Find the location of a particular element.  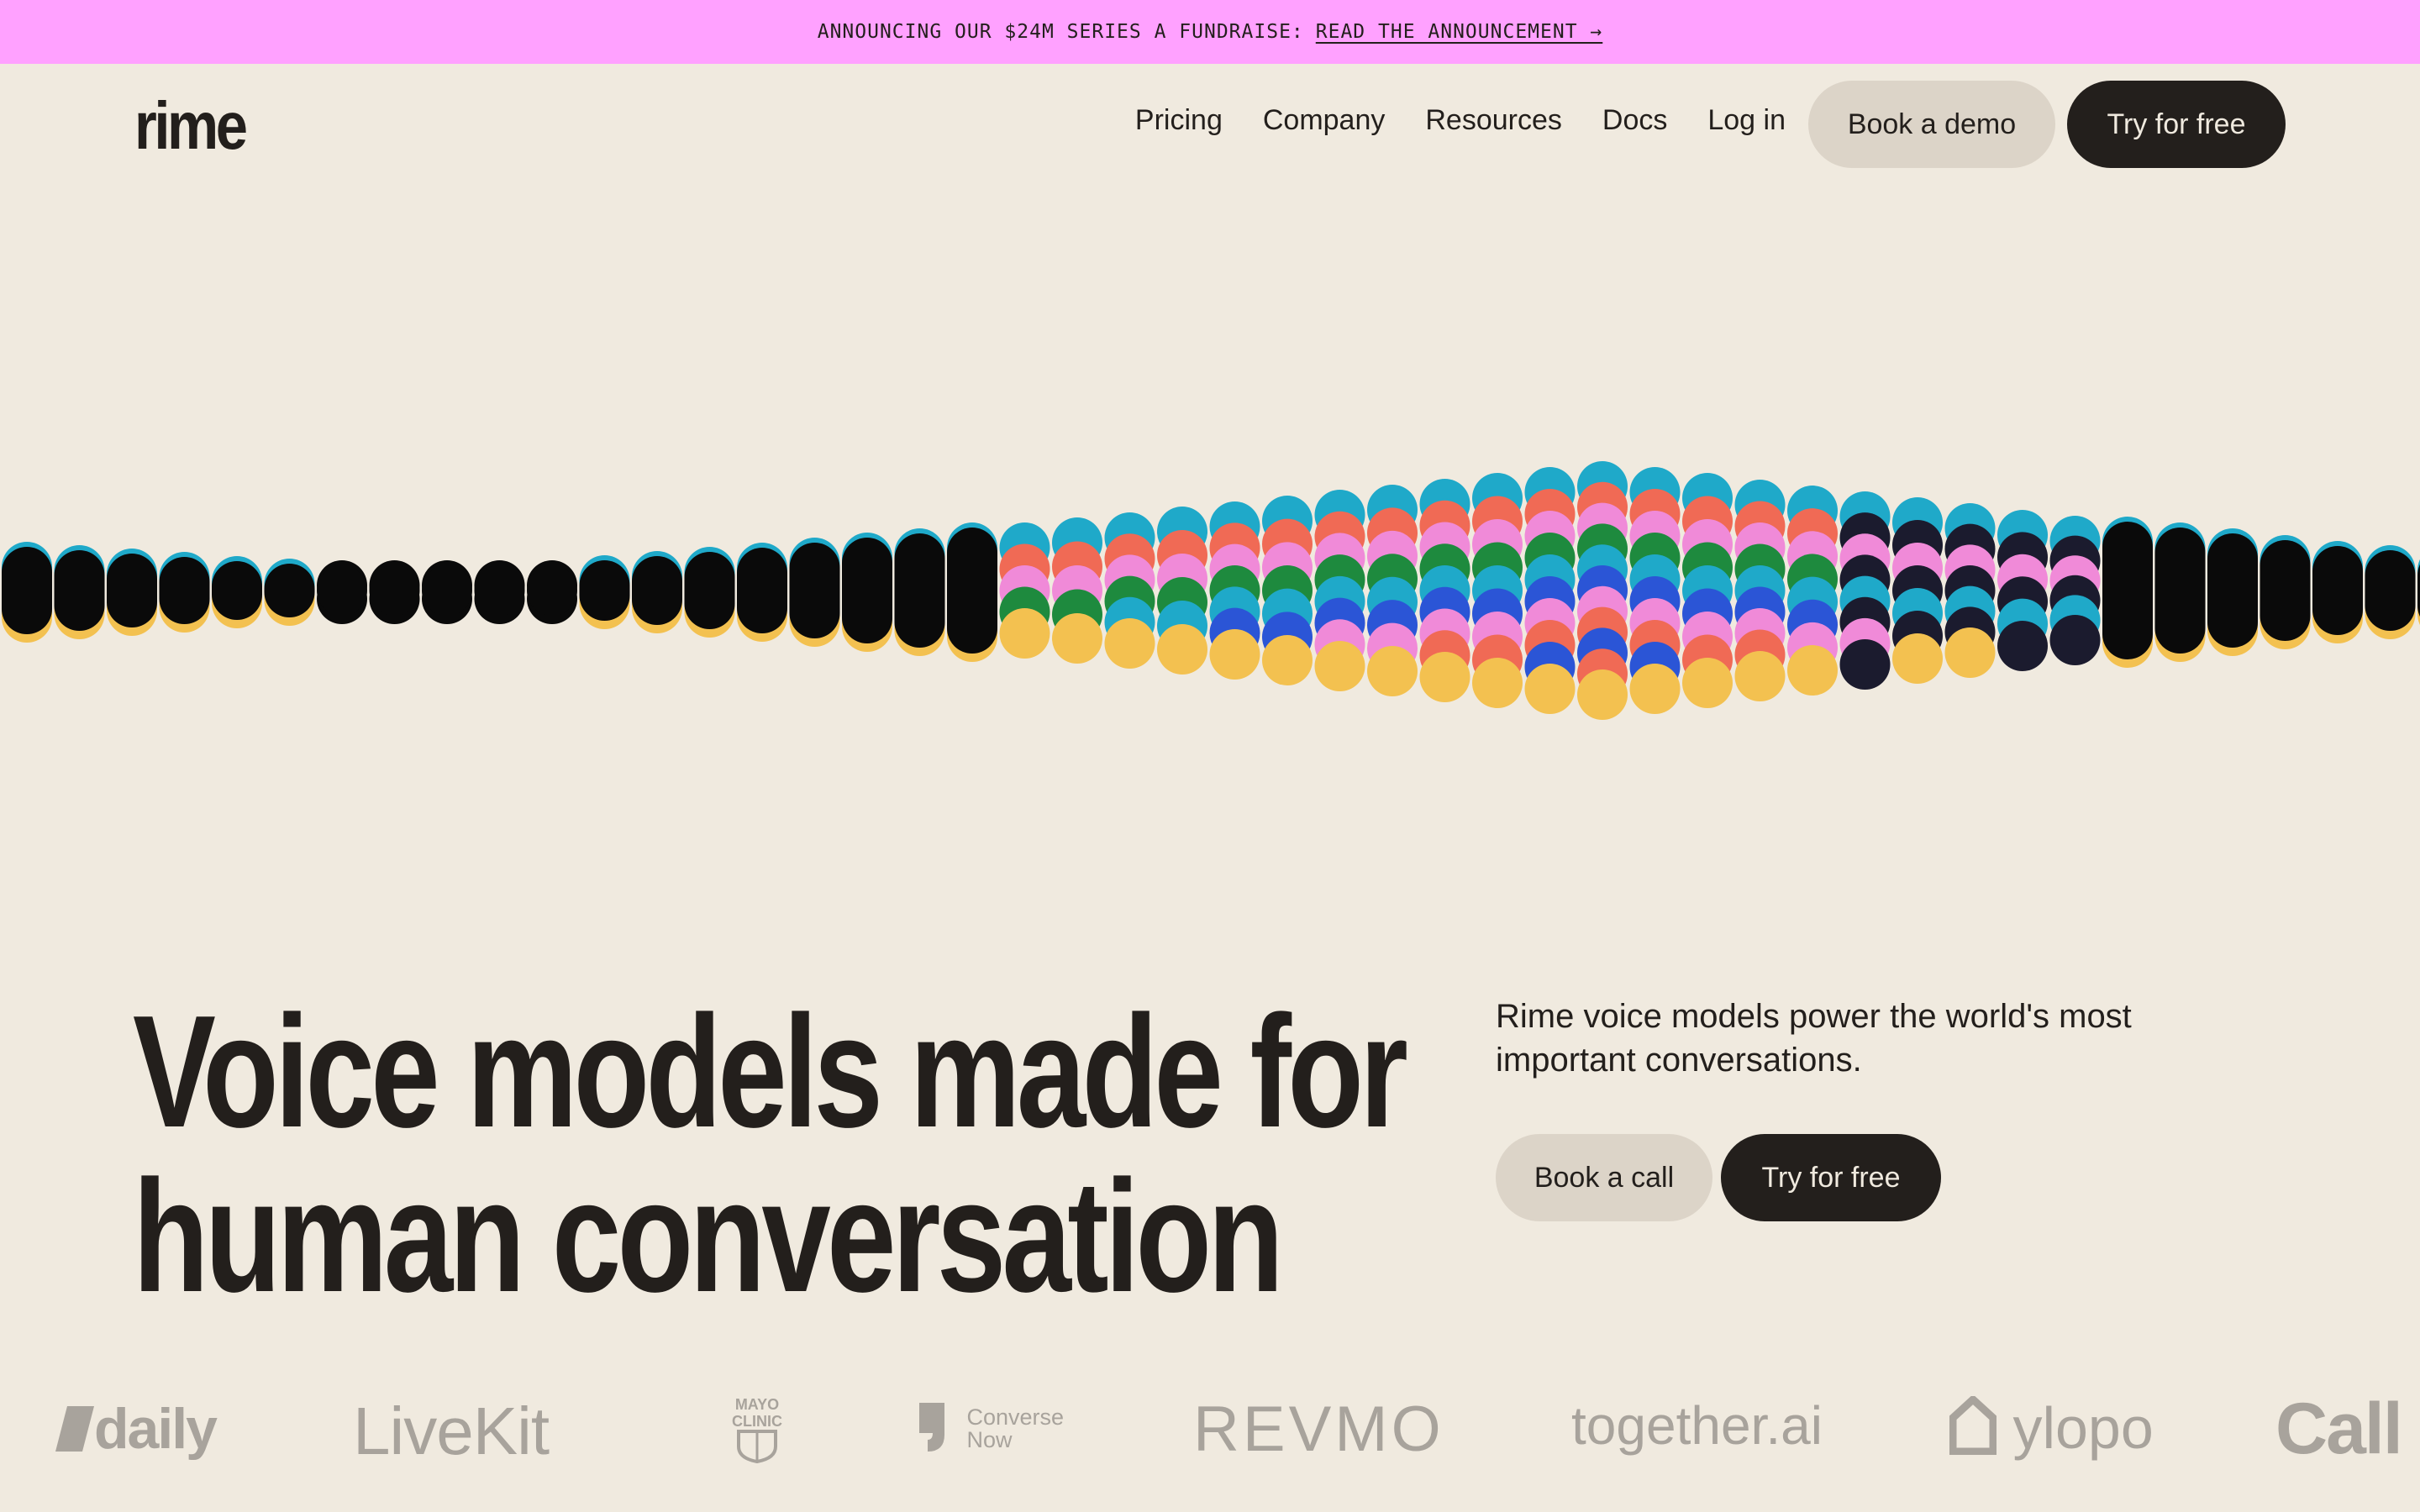

mayo-shield-icon is located at coordinates (757, 1447).